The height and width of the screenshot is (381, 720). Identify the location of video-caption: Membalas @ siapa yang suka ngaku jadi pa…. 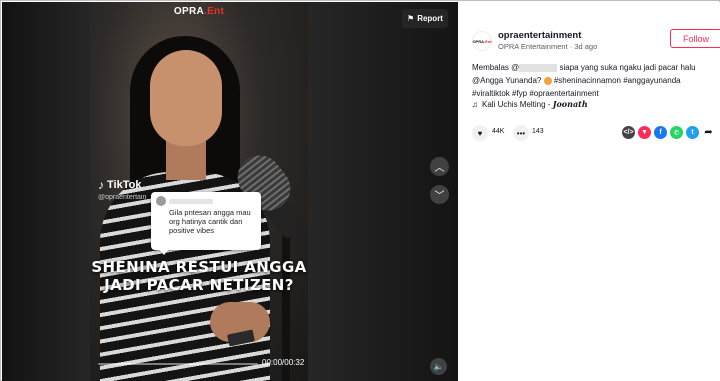
(584, 80).